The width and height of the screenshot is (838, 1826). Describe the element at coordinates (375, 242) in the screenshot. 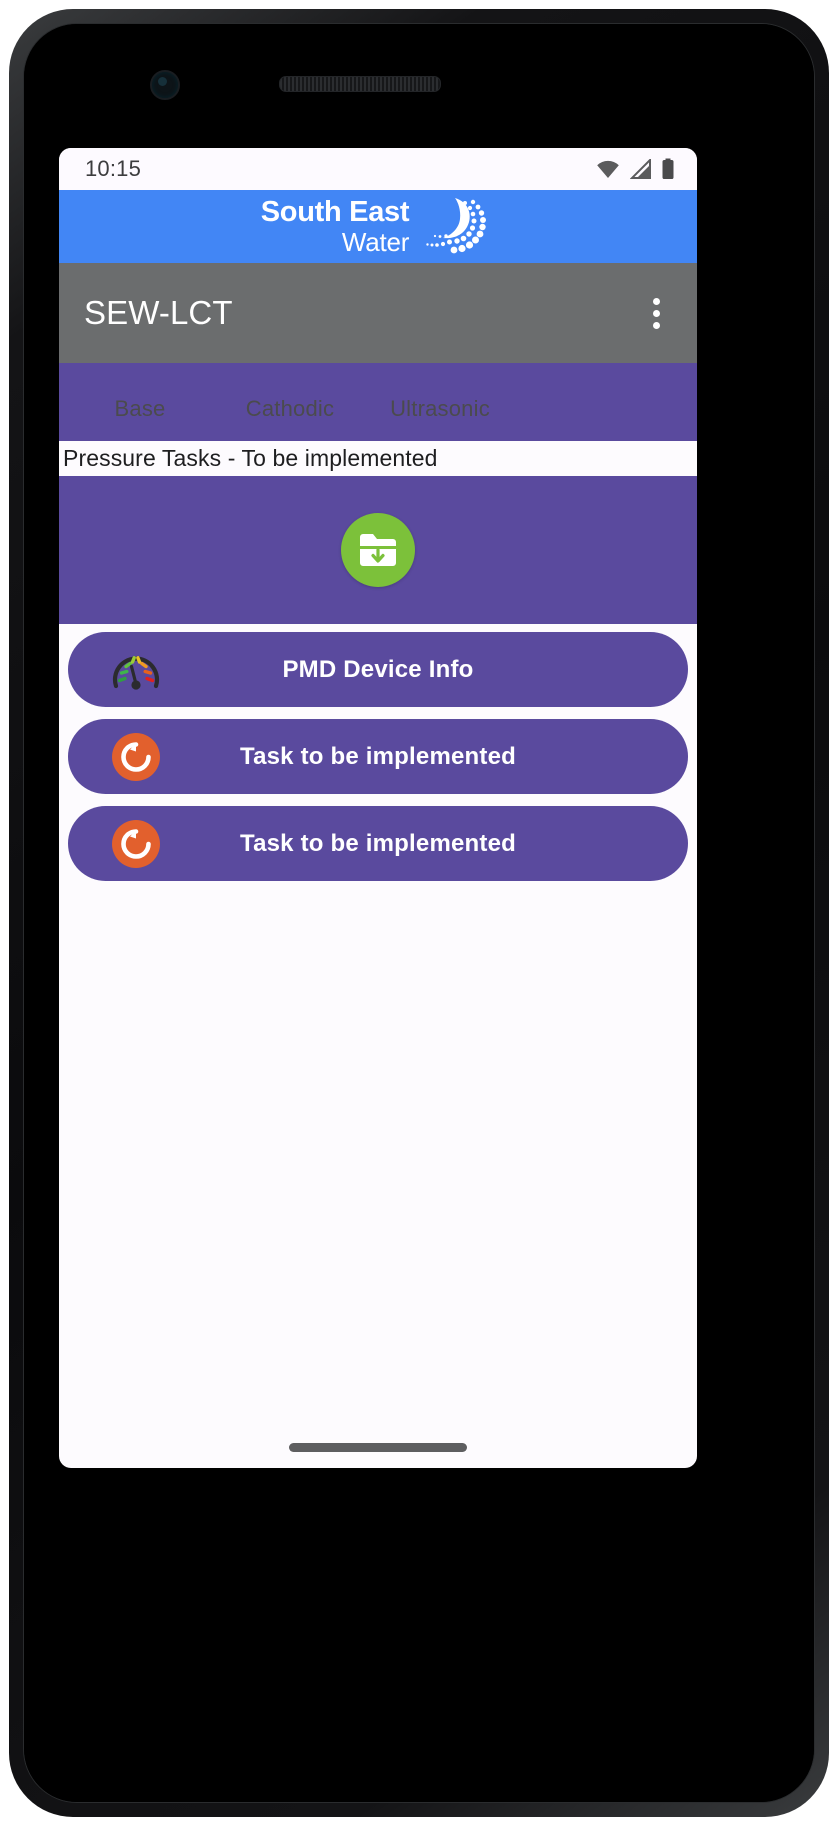

I see `brand-line2: Water` at that location.